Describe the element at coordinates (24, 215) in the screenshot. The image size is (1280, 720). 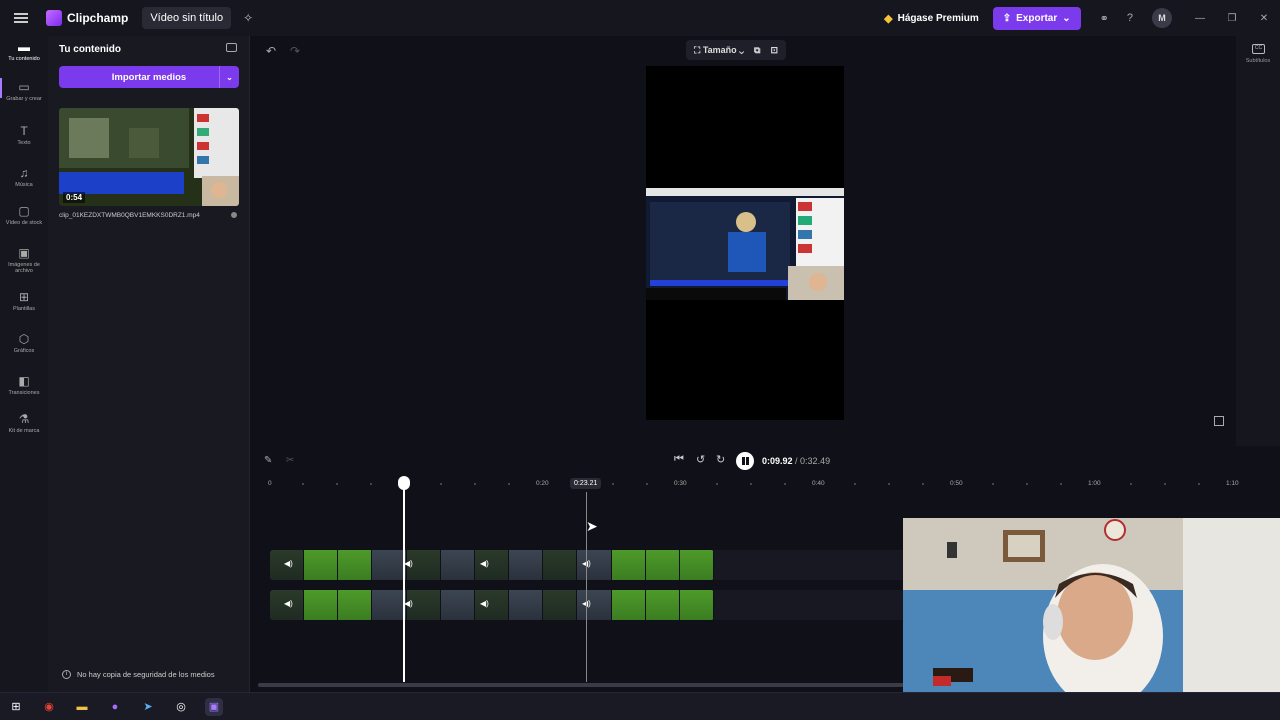
I see `rail-item-stock-video: ▢ Vídeo de stock` at that location.